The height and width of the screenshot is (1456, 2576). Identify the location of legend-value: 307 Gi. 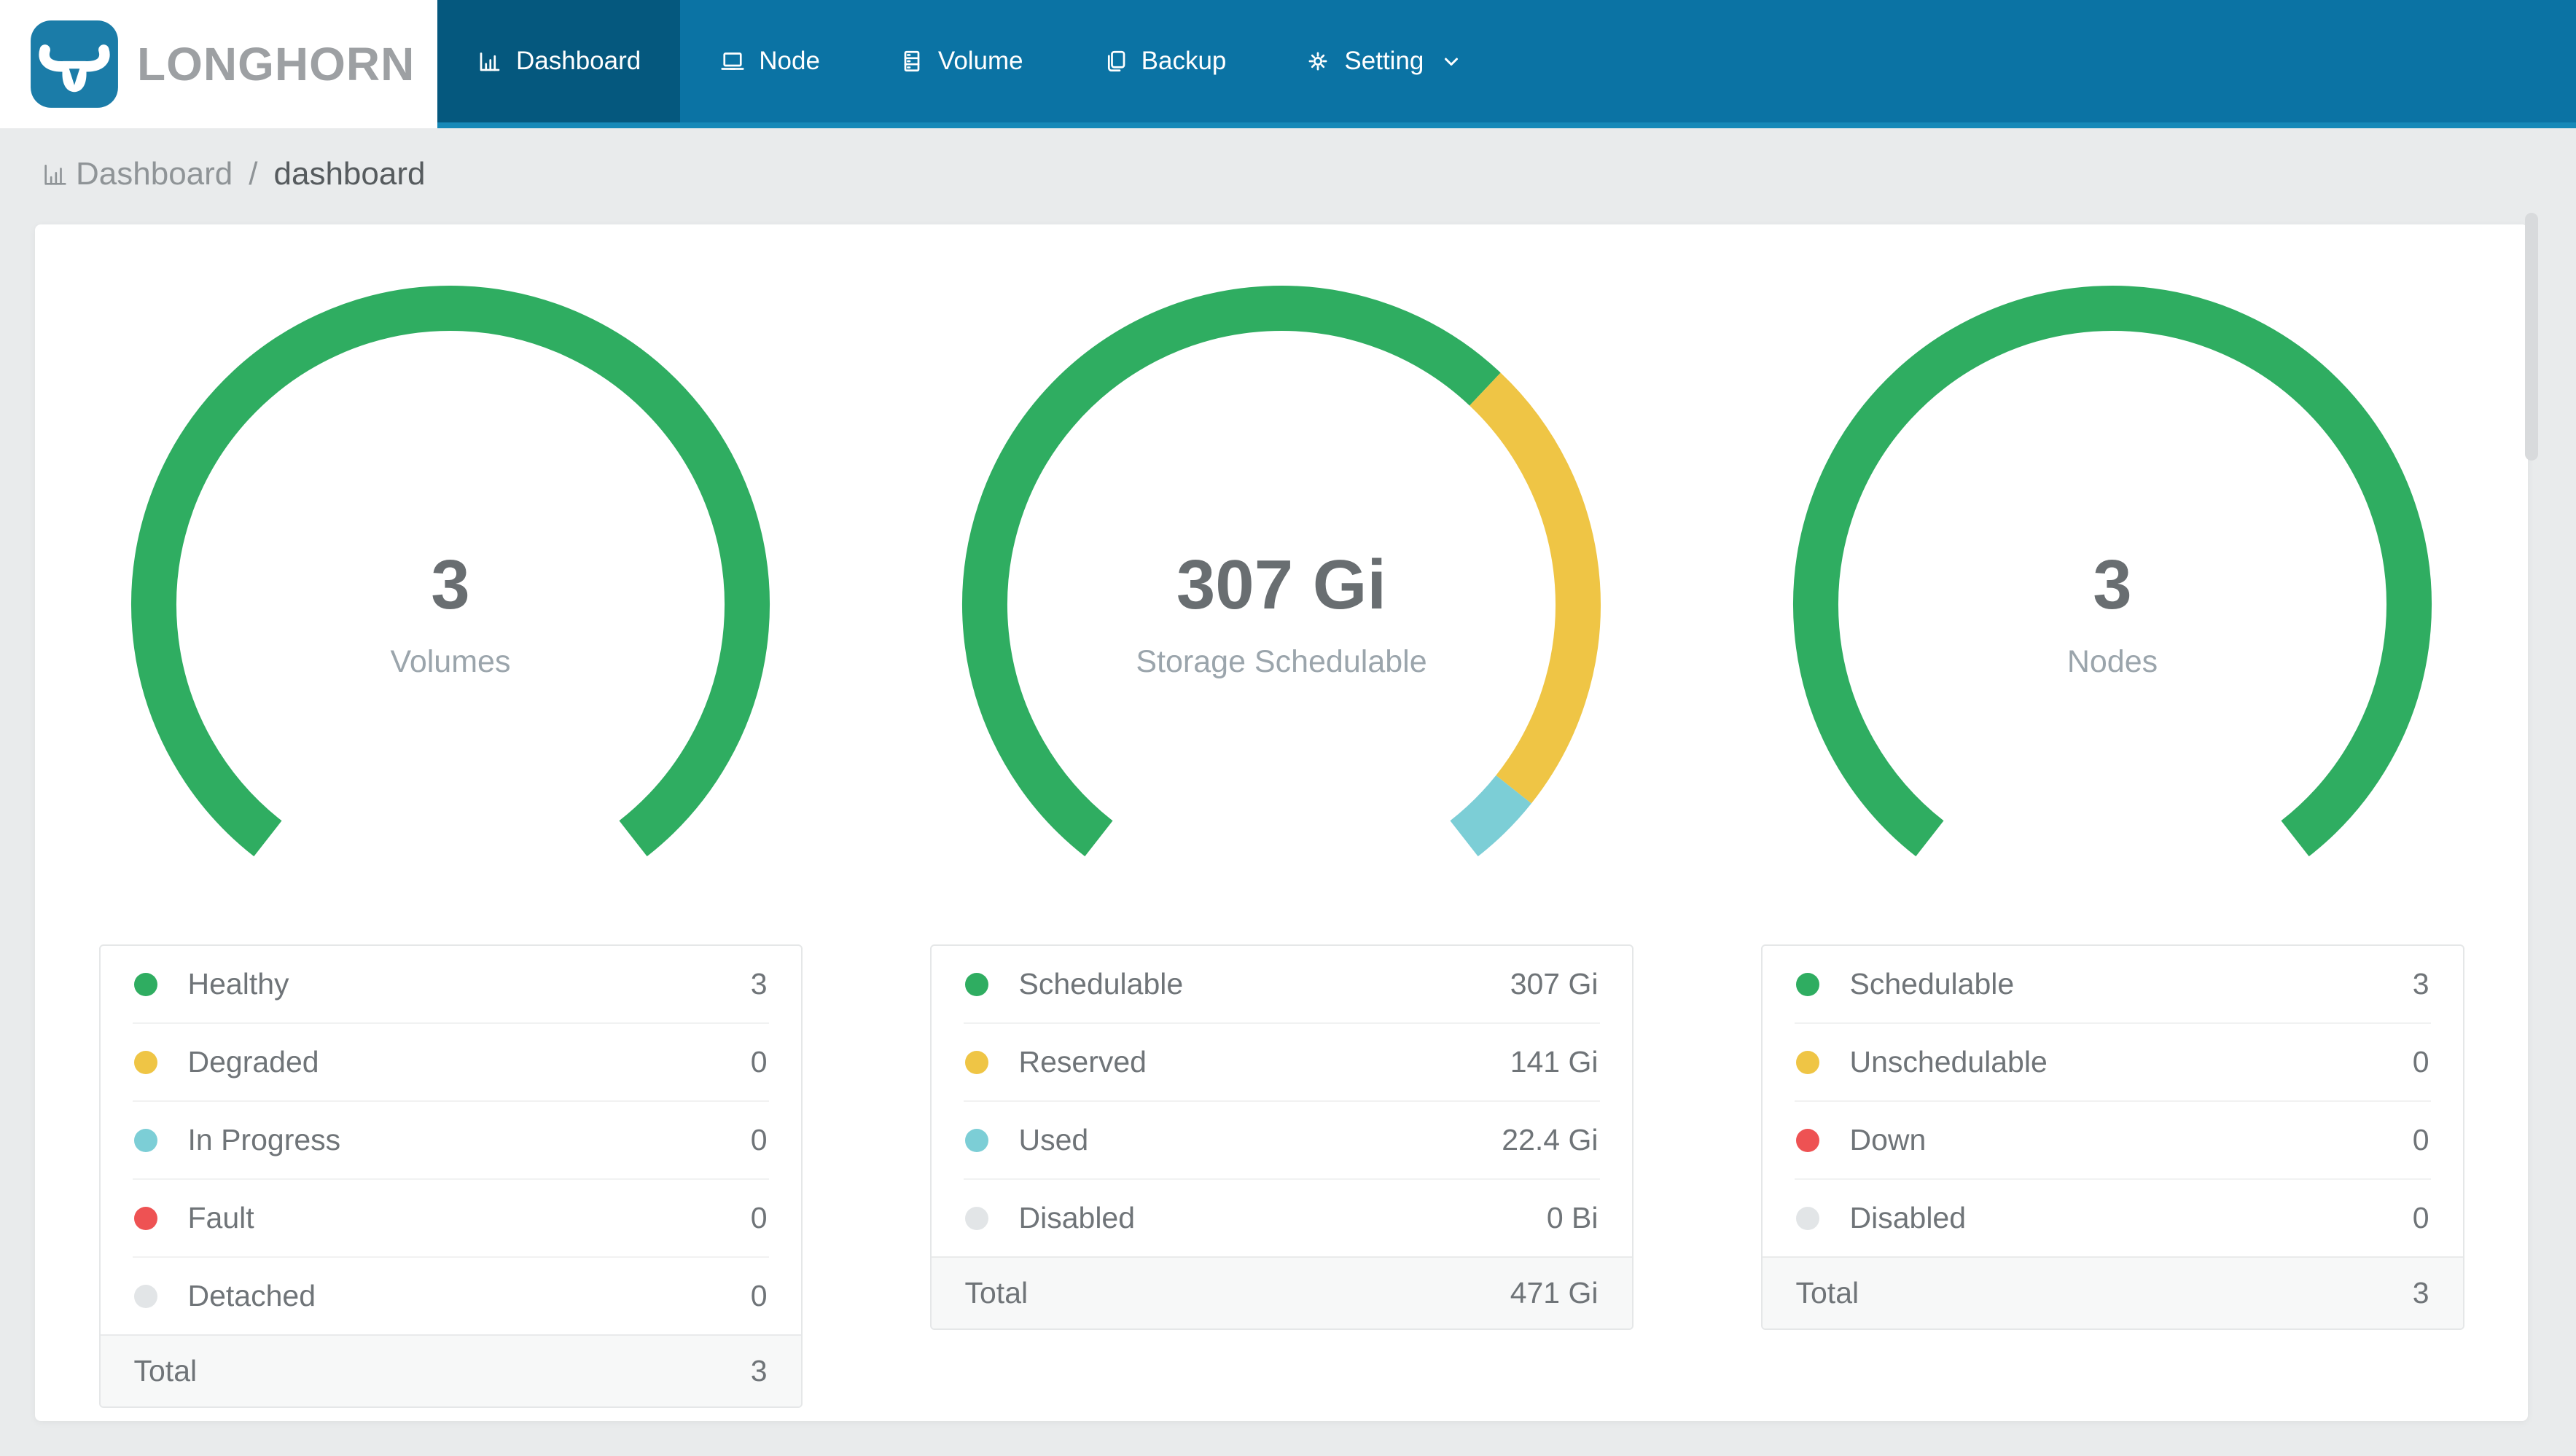
(1554, 984).